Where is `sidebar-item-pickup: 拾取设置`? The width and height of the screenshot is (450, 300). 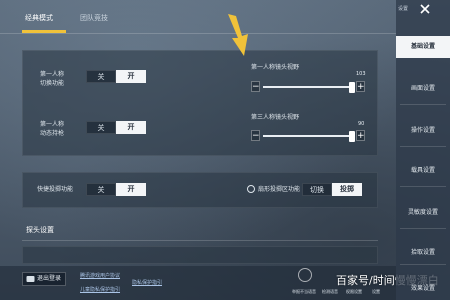
sidebar-item-pickup: 拾取设置 is located at coordinates (423, 253).